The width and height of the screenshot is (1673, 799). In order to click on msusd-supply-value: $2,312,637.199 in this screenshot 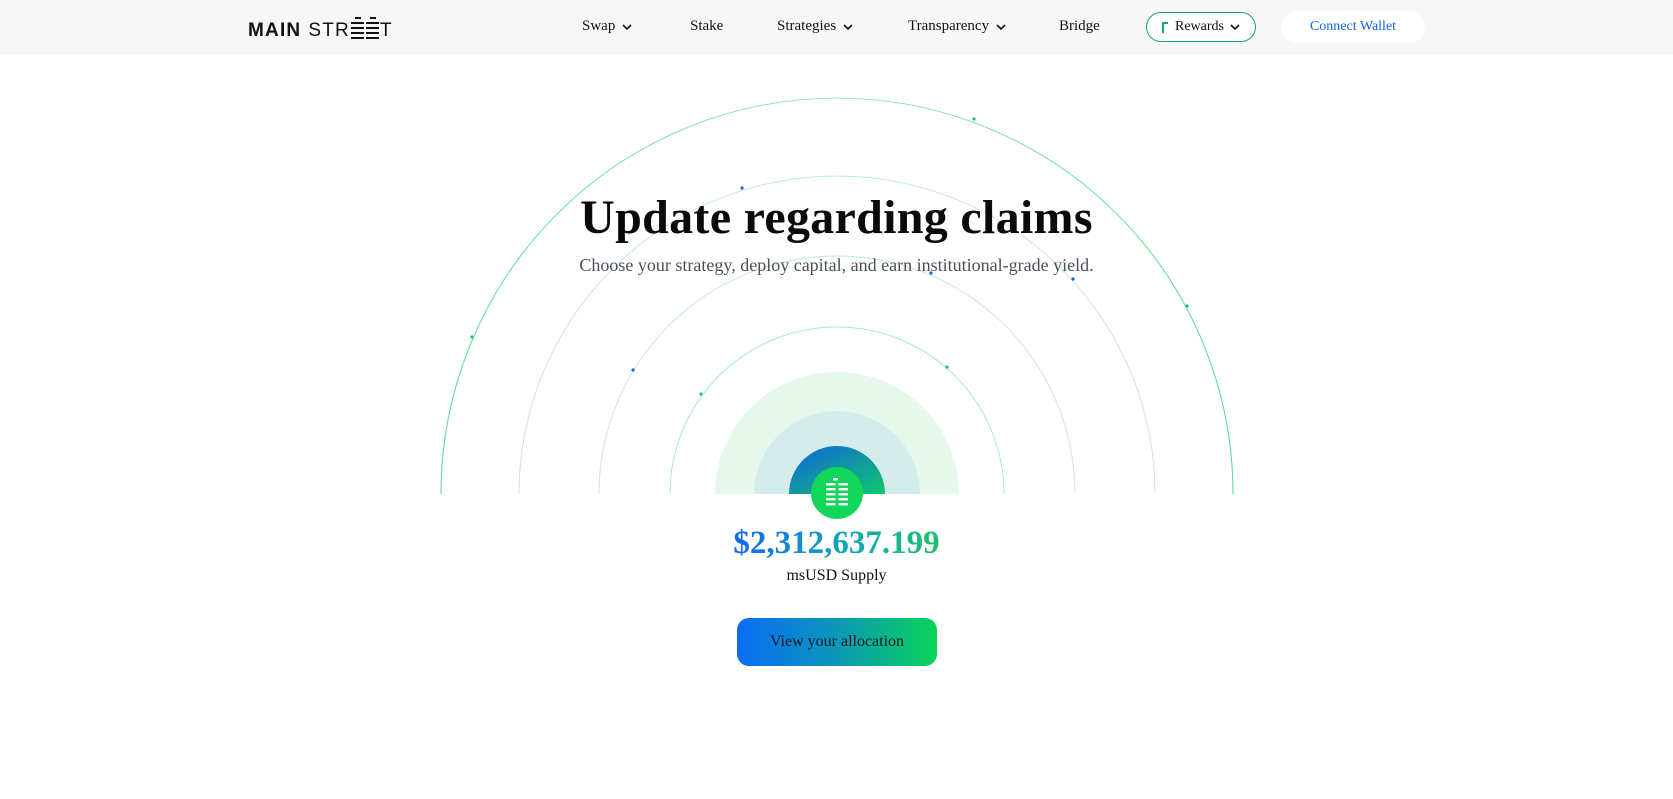, I will do `click(836, 543)`.